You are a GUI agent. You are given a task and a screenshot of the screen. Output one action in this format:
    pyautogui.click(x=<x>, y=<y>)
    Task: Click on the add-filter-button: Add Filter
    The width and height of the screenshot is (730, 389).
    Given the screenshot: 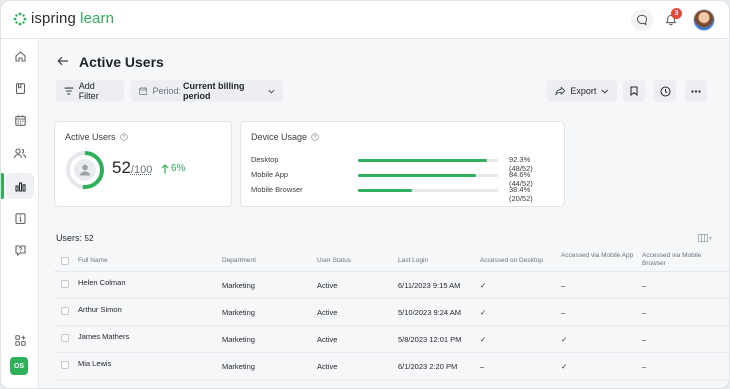 What is the action you would take?
    pyautogui.click(x=90, y=91)
    